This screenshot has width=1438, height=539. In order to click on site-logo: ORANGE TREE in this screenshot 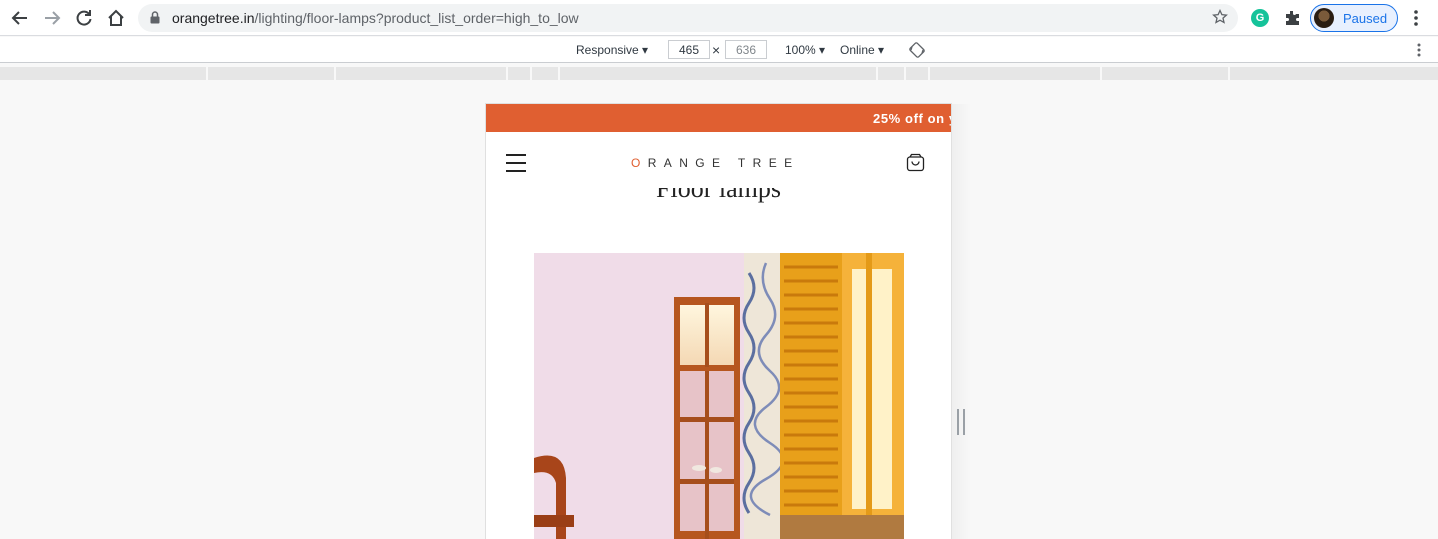, I will do `click(715, 163)`.